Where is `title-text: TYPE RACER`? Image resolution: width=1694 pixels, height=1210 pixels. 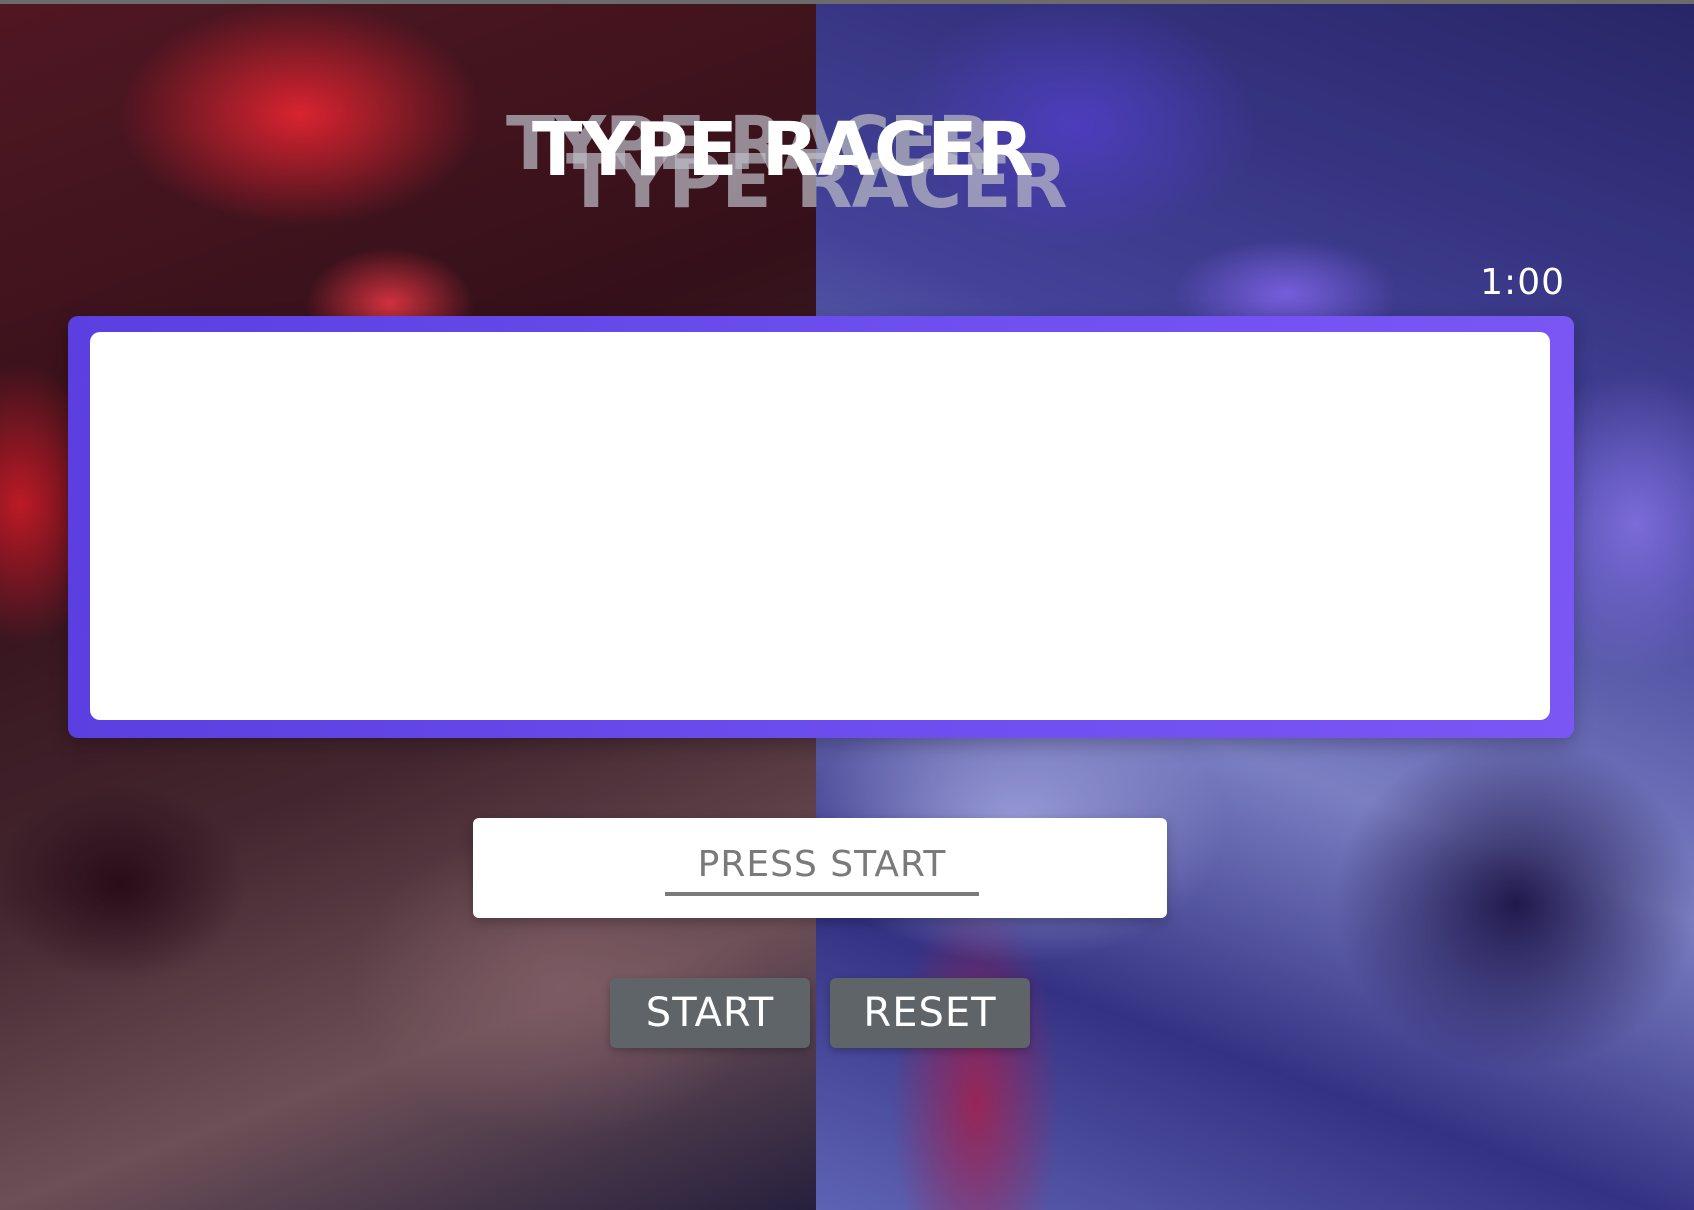 title-text: TYPE RACER is located at coordinates (783, 150).